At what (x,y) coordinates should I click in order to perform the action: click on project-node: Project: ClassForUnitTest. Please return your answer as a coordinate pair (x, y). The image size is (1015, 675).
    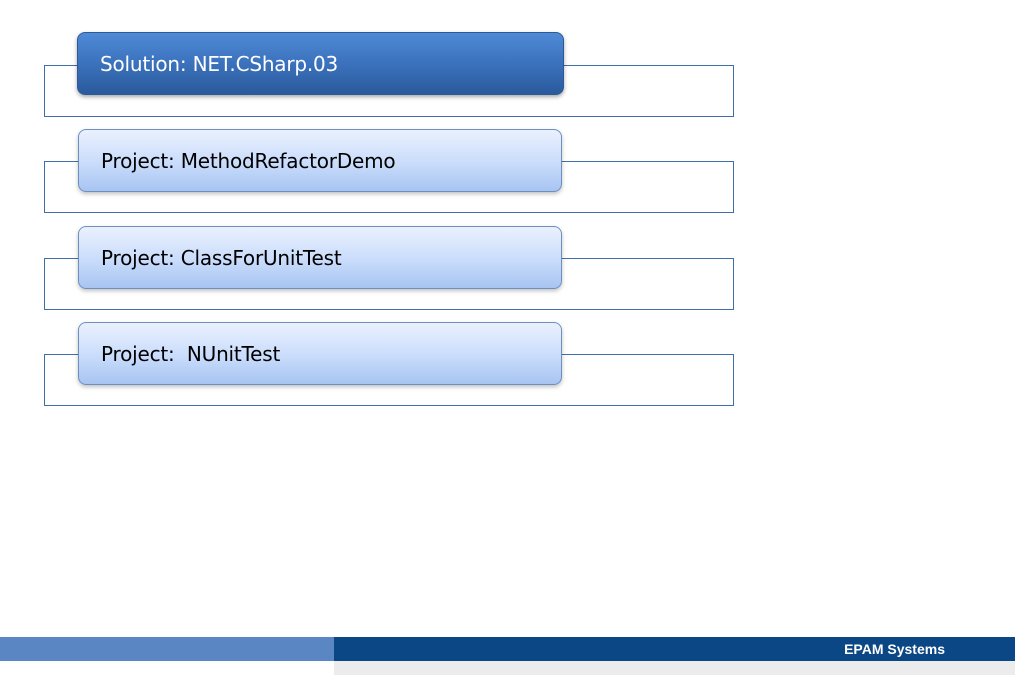
    Looking at the image, I should click on (320, 257).